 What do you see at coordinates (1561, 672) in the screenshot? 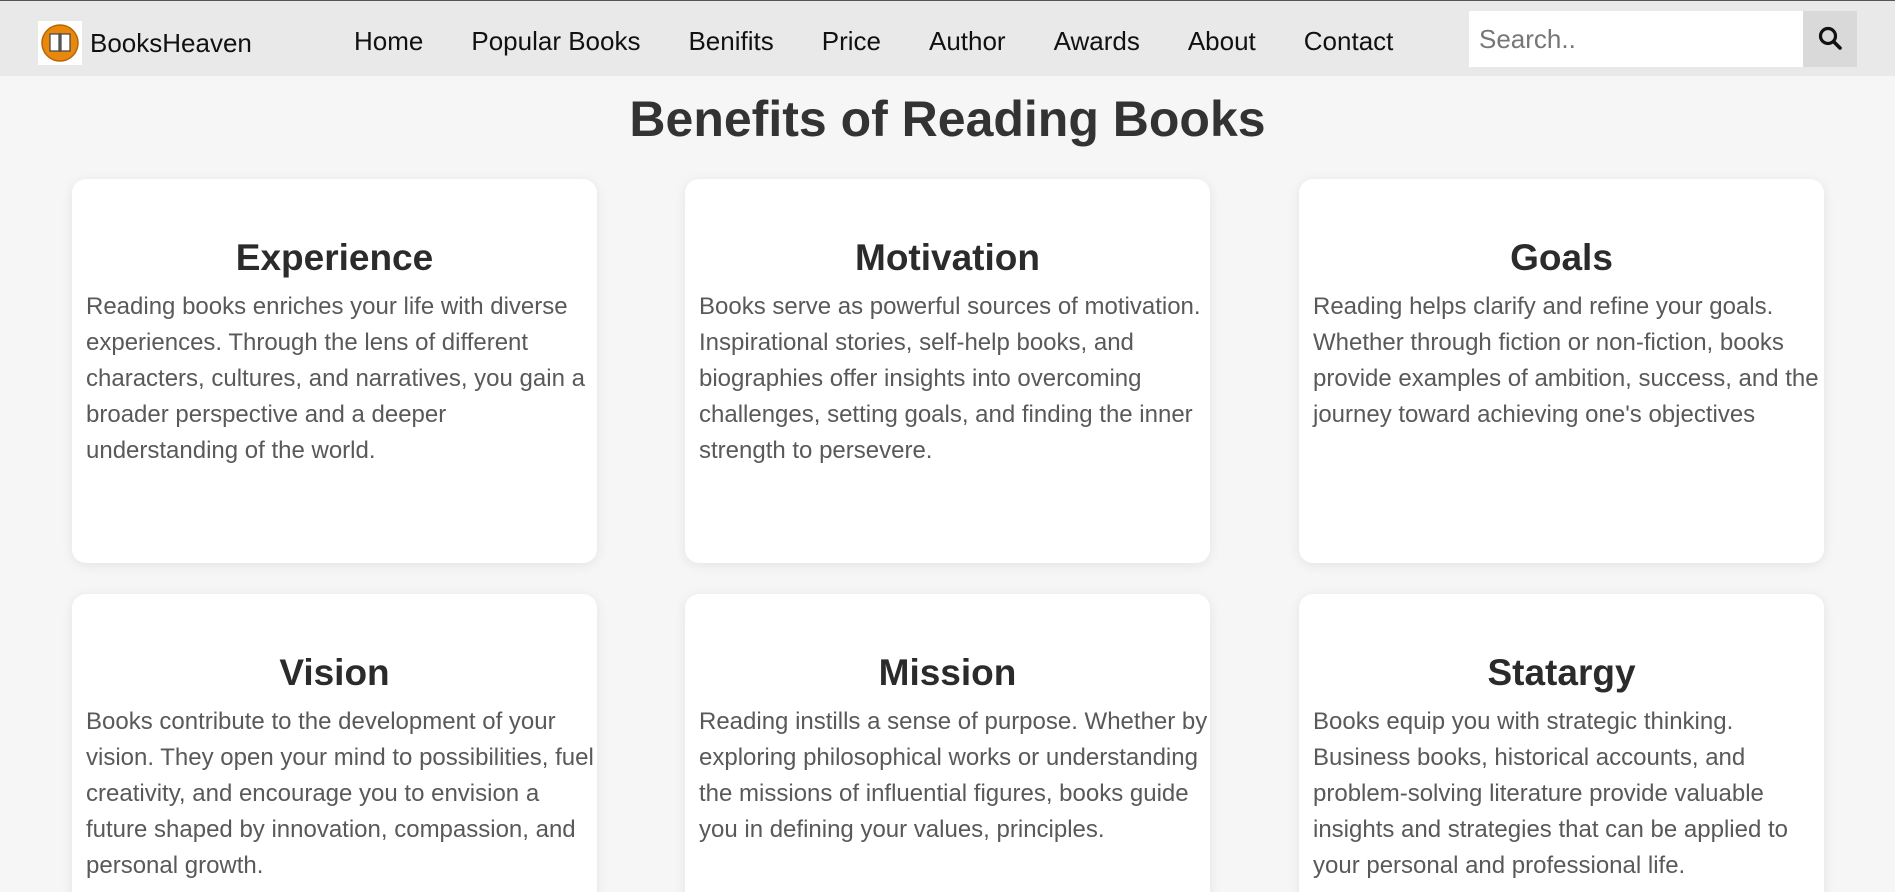
I see `card-title: Statargy` at bounding box center [1561, 672].